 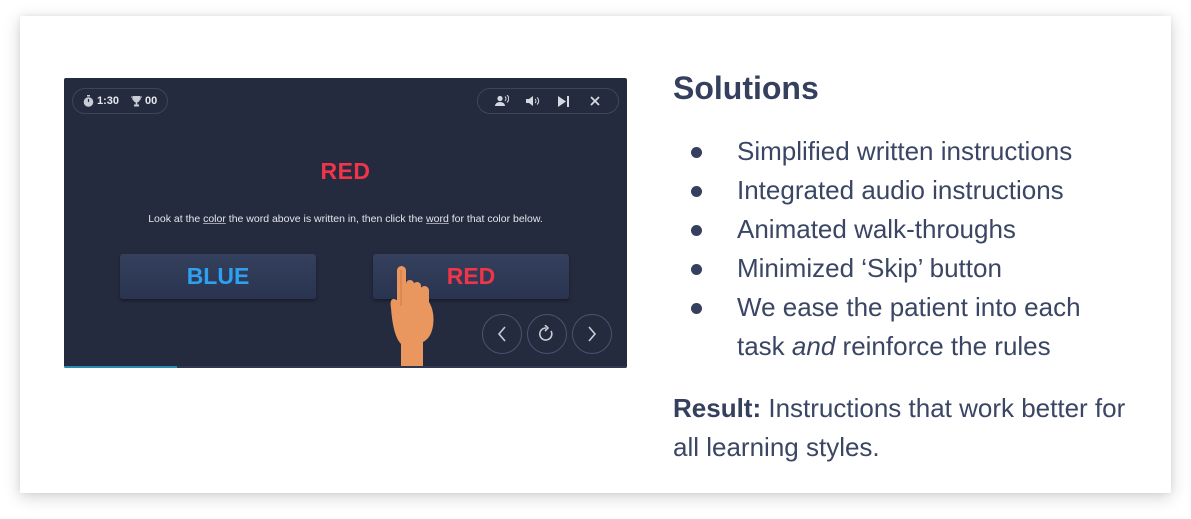 What do you see at coordinates (746, 88) in the screenshot?
I see `panel-heading: Solutions` at bounding box center [746, 88].